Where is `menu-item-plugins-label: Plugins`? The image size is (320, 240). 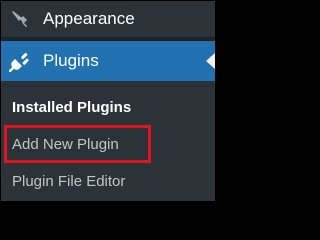 menu-item-plugins-label: Plugins is located at coordinates (71, 60).